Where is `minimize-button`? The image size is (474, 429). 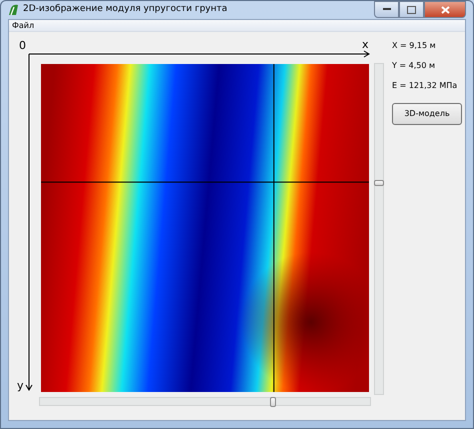 minimize-button is located at coordinates (386, 9).